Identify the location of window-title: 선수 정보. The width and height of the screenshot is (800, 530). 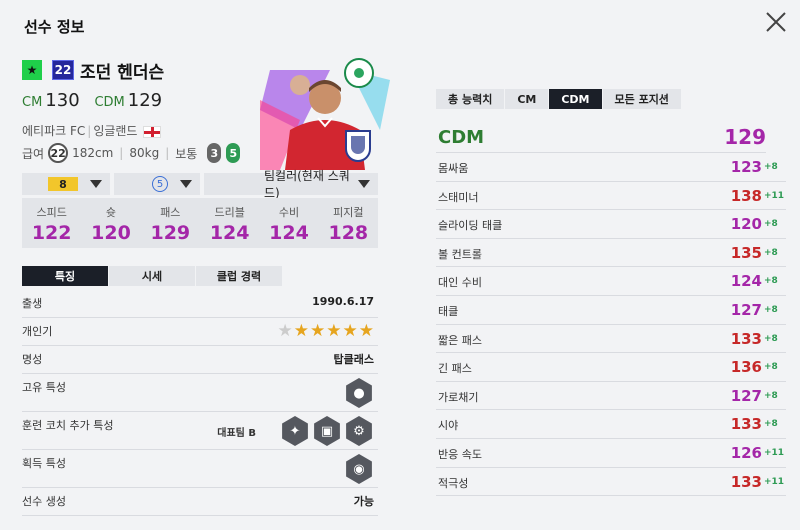
(54, 27).